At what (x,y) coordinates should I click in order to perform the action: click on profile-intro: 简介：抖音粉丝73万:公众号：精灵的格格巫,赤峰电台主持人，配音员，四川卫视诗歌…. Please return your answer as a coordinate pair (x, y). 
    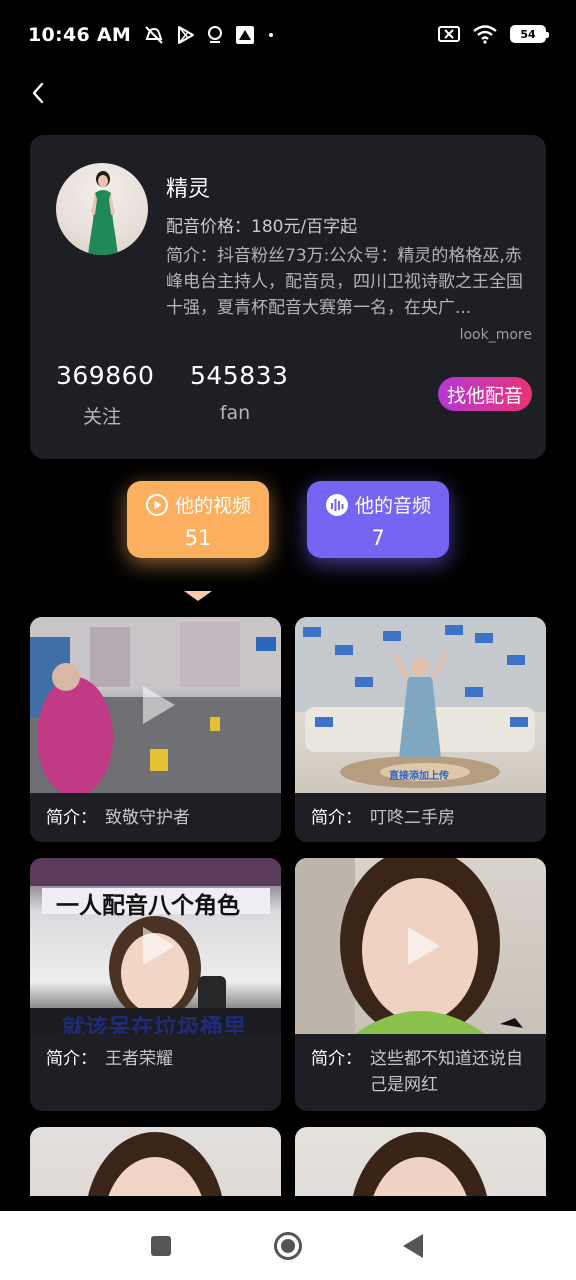
    Looking at the image, I should click on (344, 282).